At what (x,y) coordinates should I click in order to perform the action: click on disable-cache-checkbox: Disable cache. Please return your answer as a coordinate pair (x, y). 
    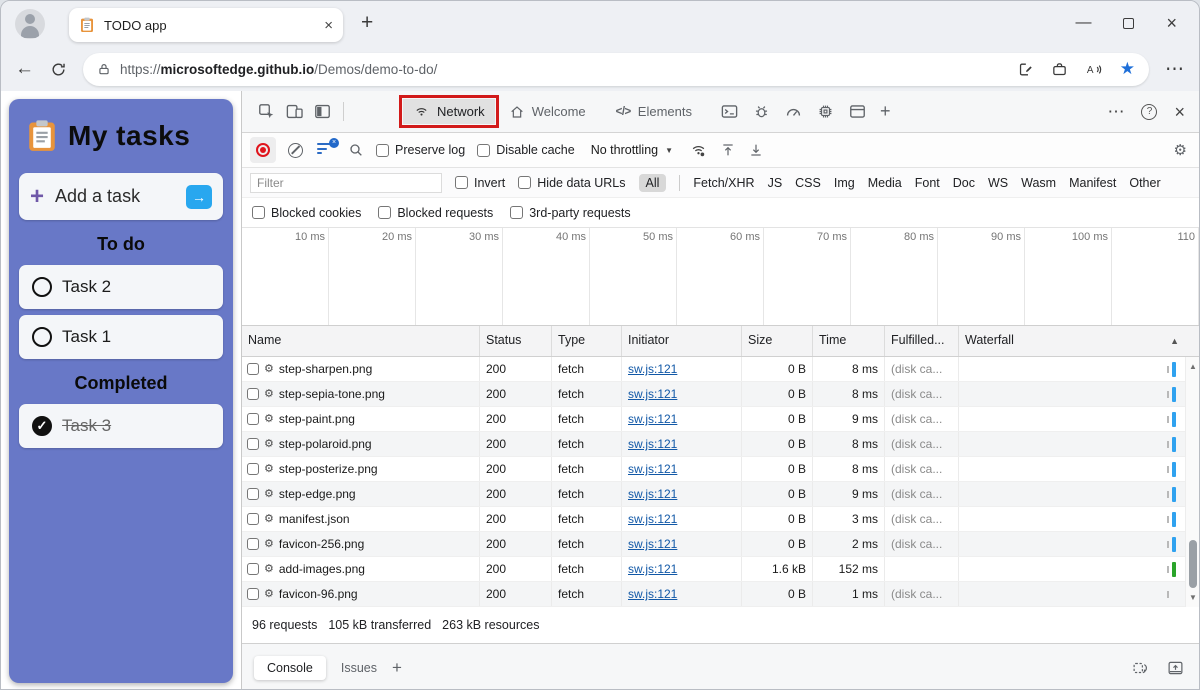
    Looking at the image, I should click on (526, 150).